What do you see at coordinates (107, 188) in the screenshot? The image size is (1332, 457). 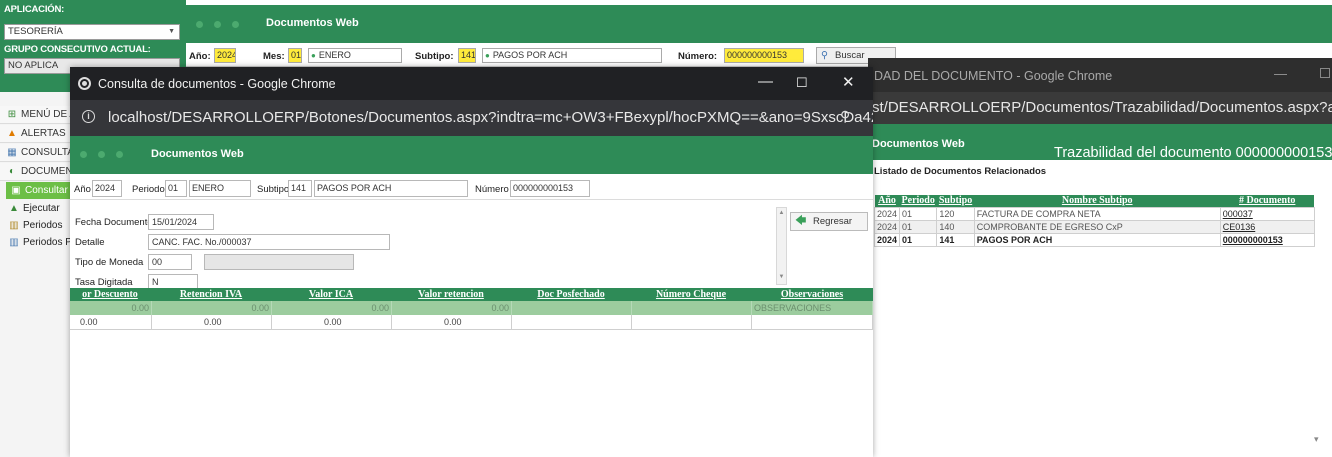 I see `anio-field: 2024` at bounding box center [107, 188].